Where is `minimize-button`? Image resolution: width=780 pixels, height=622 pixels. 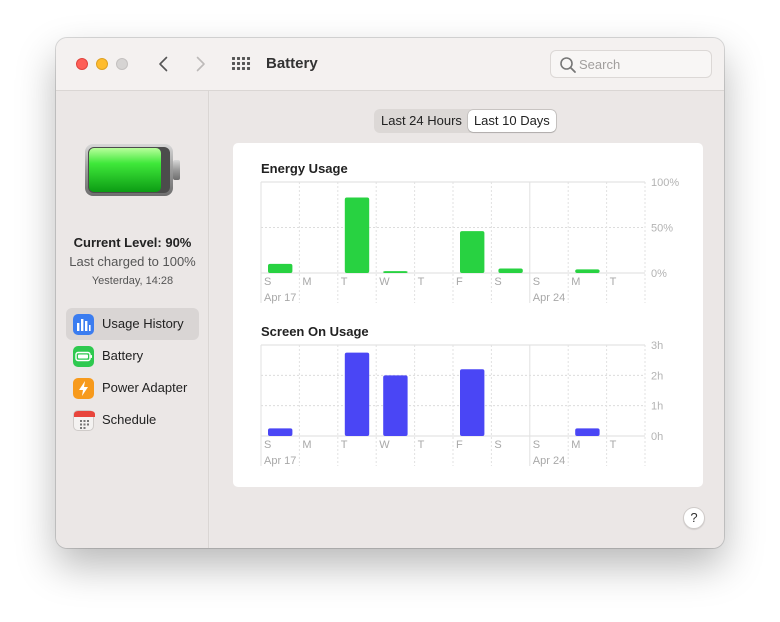
minimize-button is located at coordinates (102, 64).